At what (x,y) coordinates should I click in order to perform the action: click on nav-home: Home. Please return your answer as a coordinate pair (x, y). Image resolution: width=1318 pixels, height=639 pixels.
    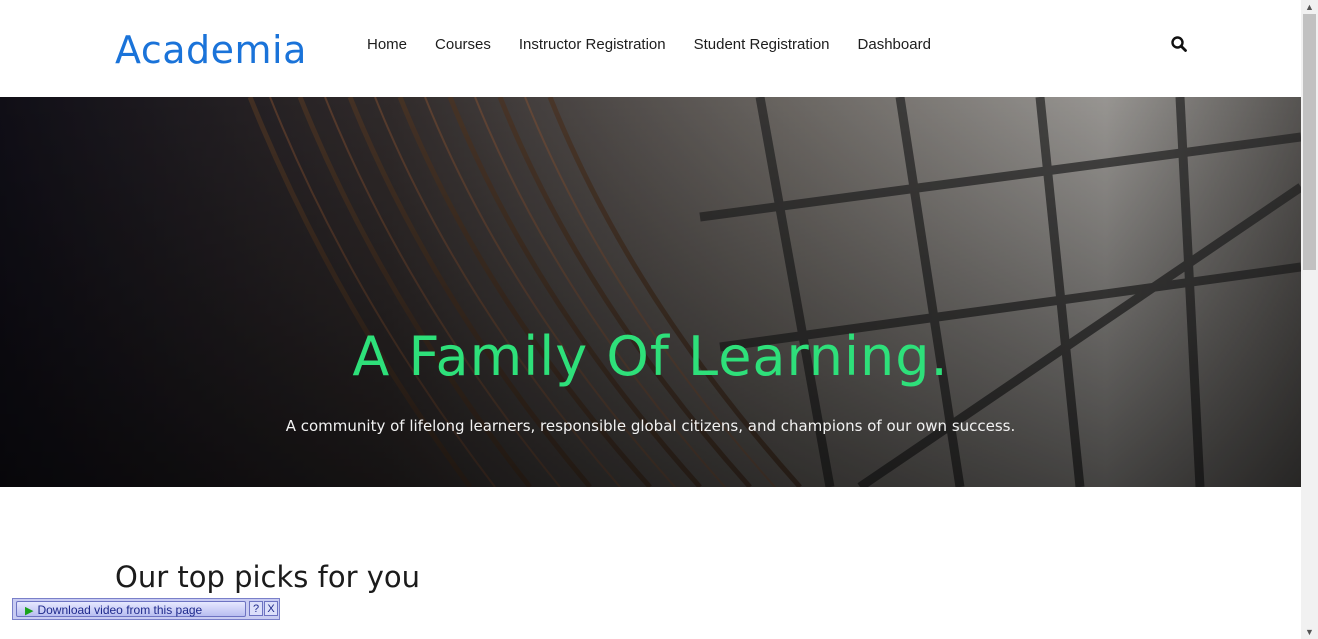
    Looking at the image, I should click on (387, 44).